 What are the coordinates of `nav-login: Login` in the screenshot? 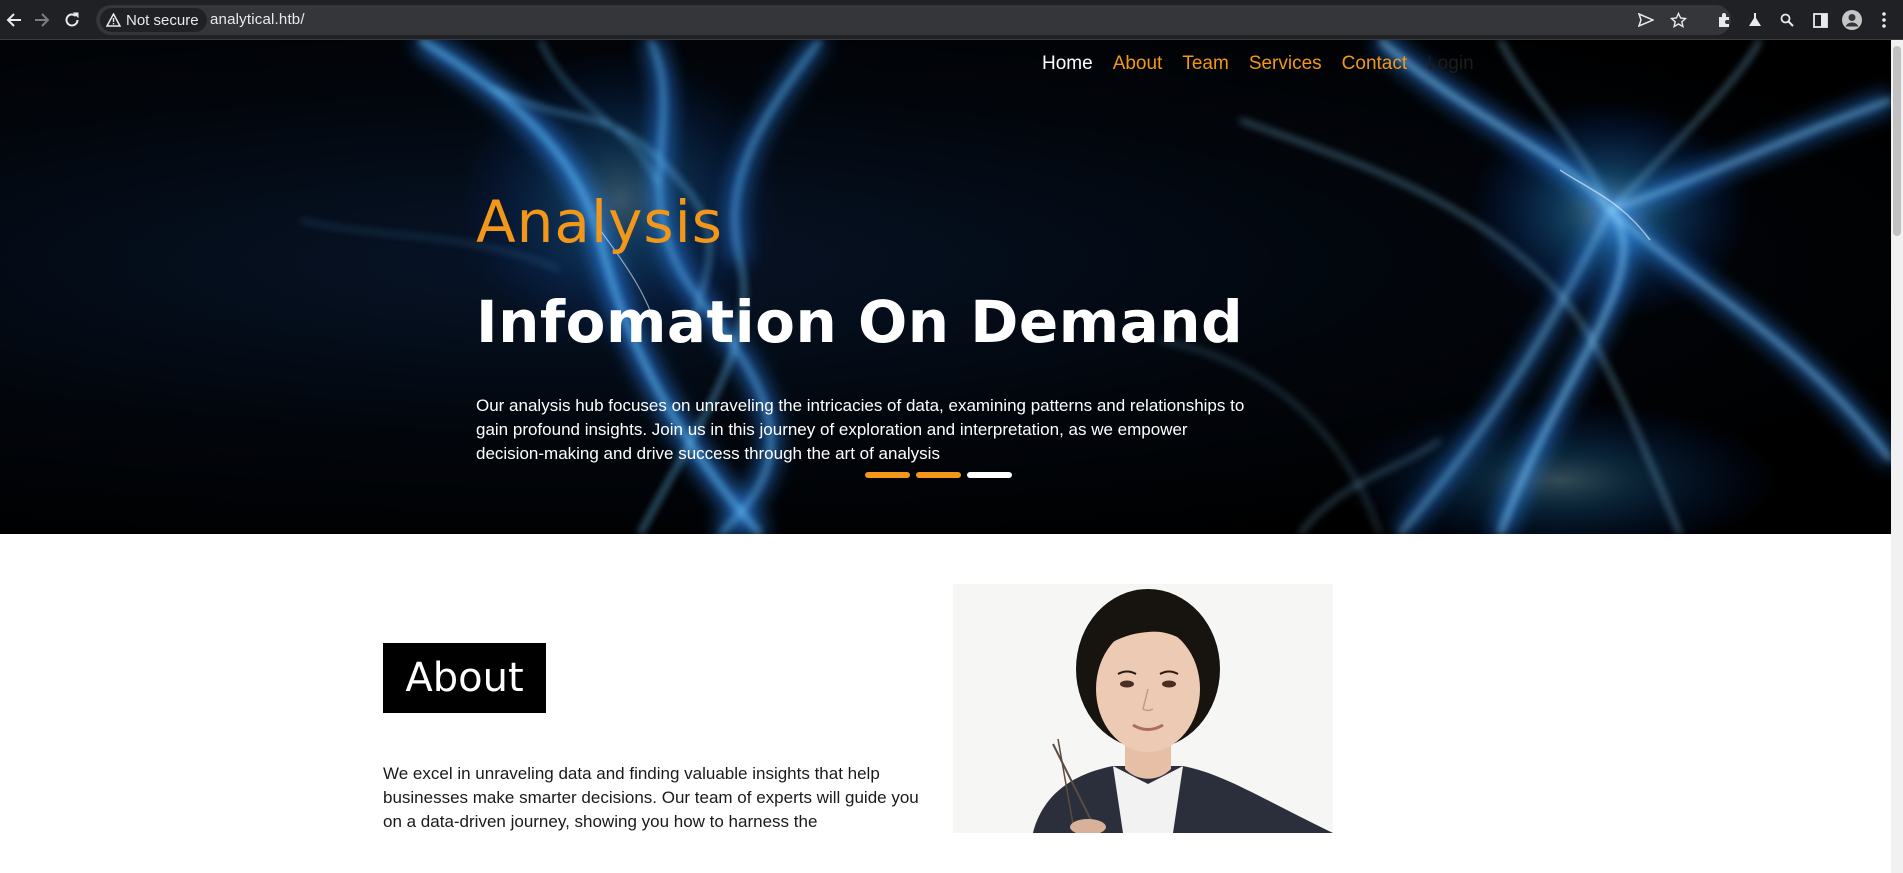 It's located at (1450, 64).